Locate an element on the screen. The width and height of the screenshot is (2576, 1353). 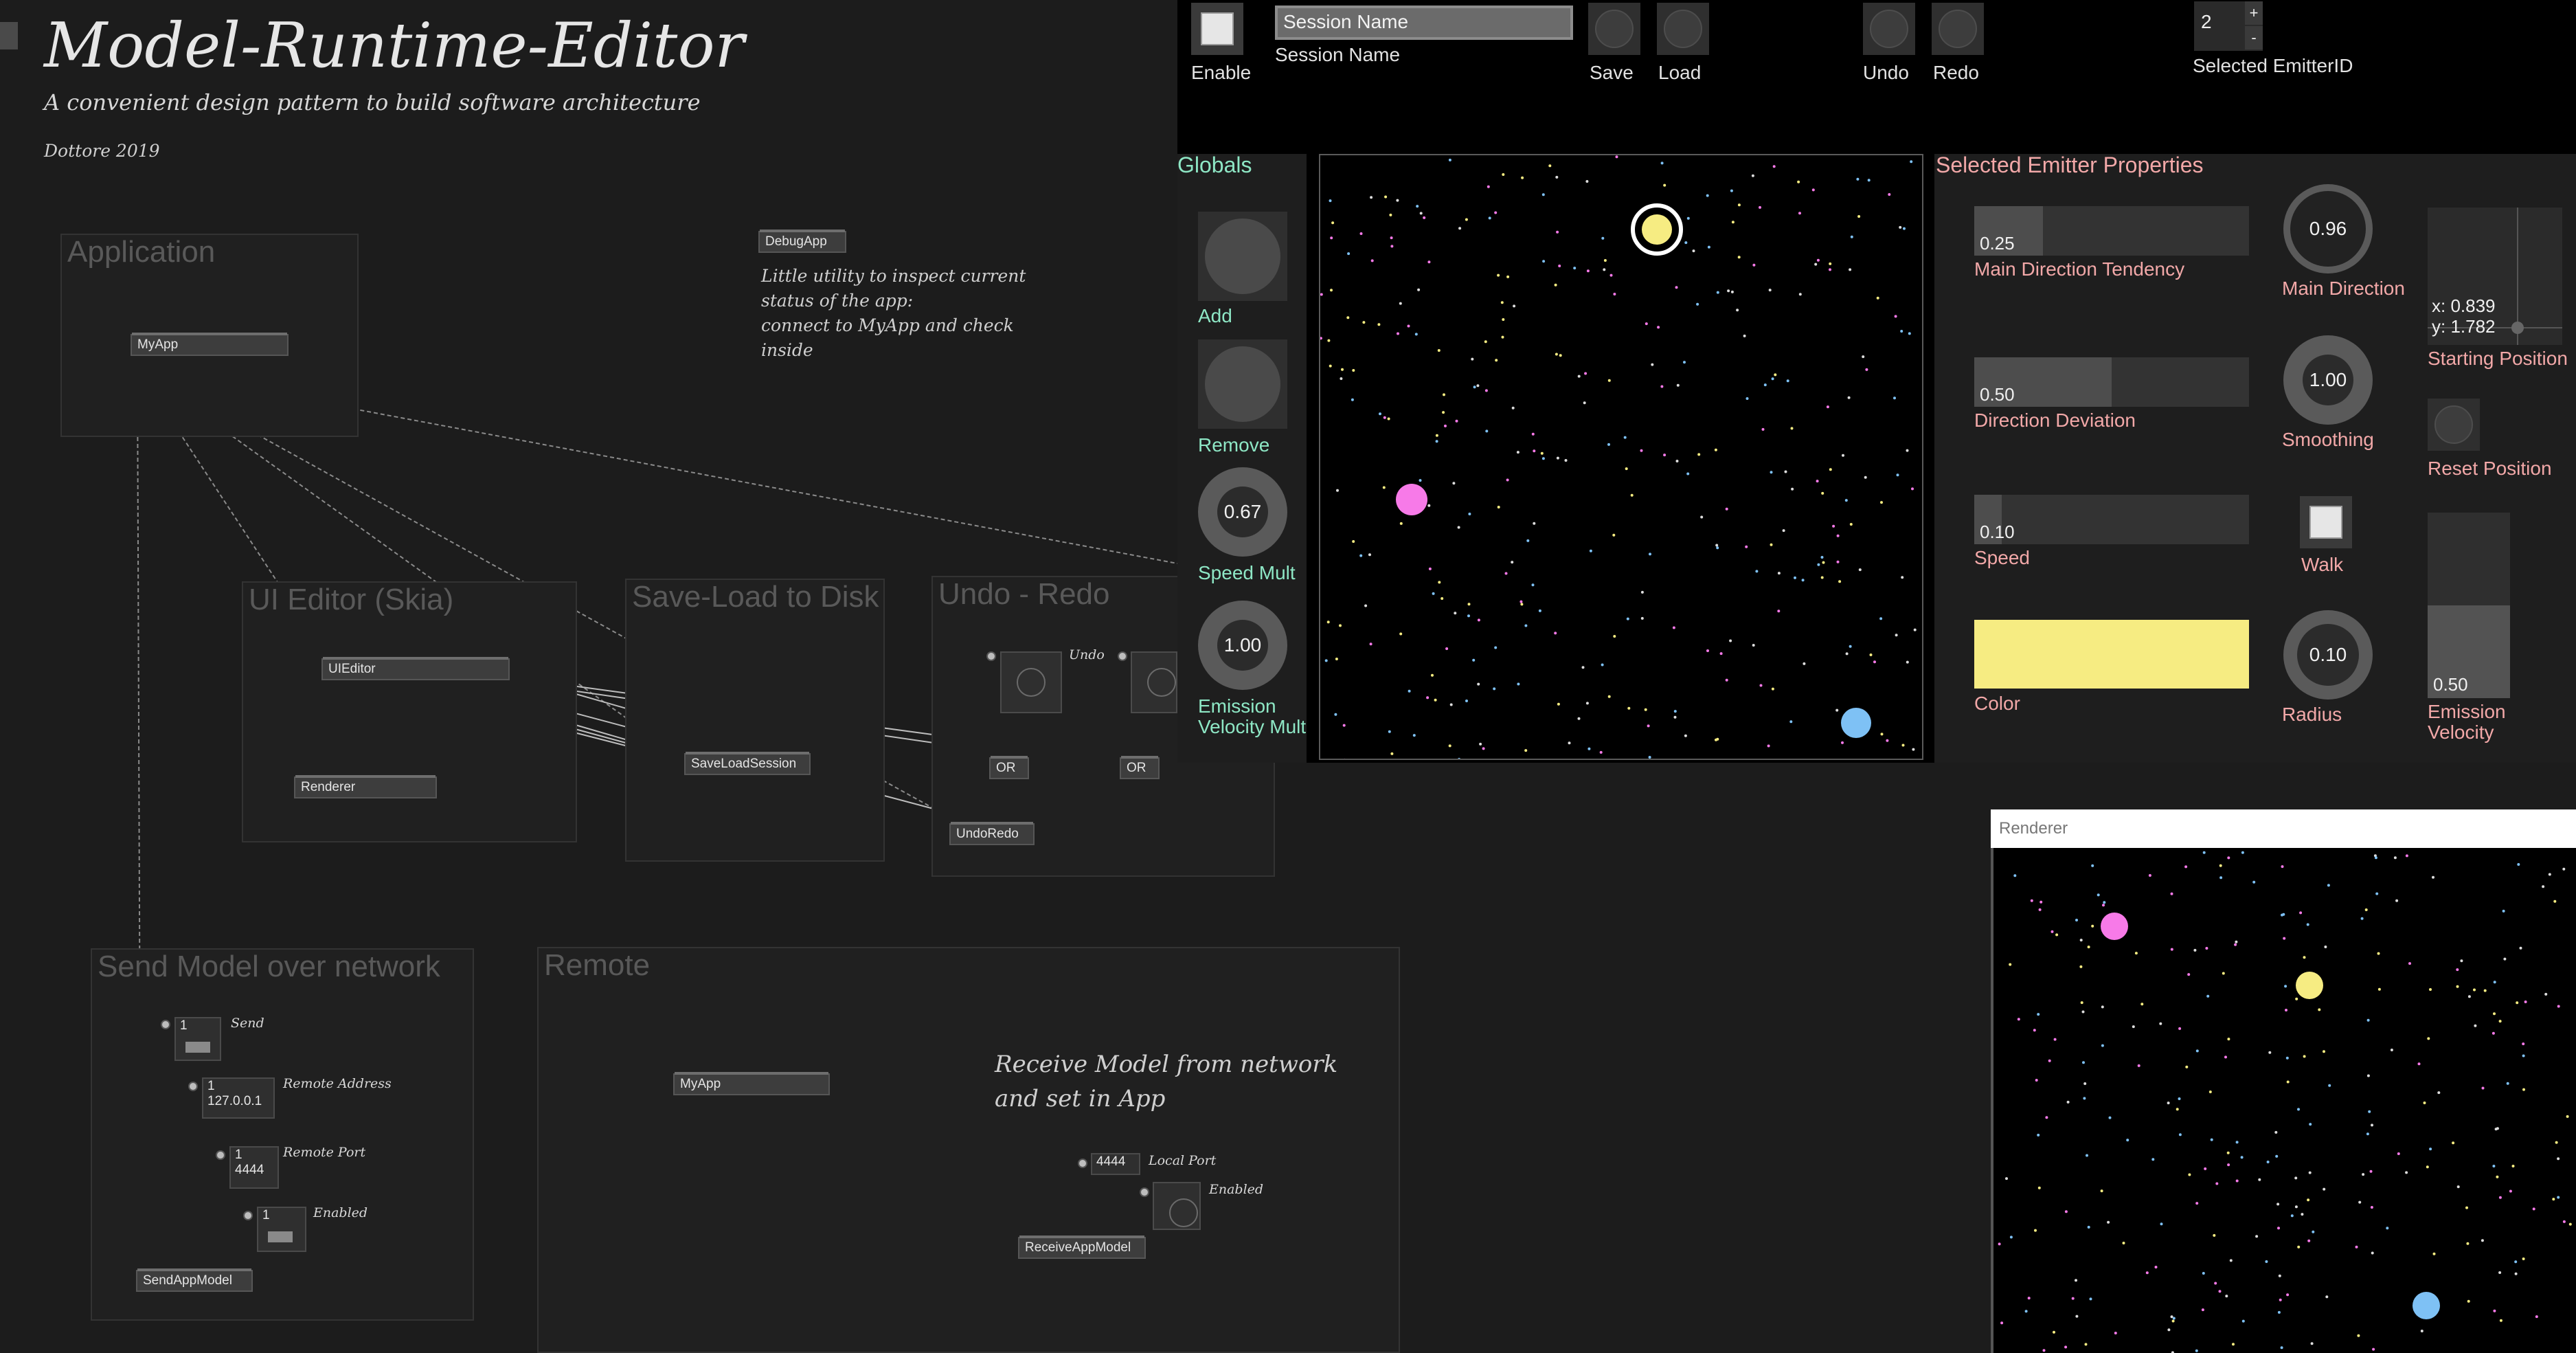
renderer-title-bar: Renderer is located at coordinates (2283, 828).